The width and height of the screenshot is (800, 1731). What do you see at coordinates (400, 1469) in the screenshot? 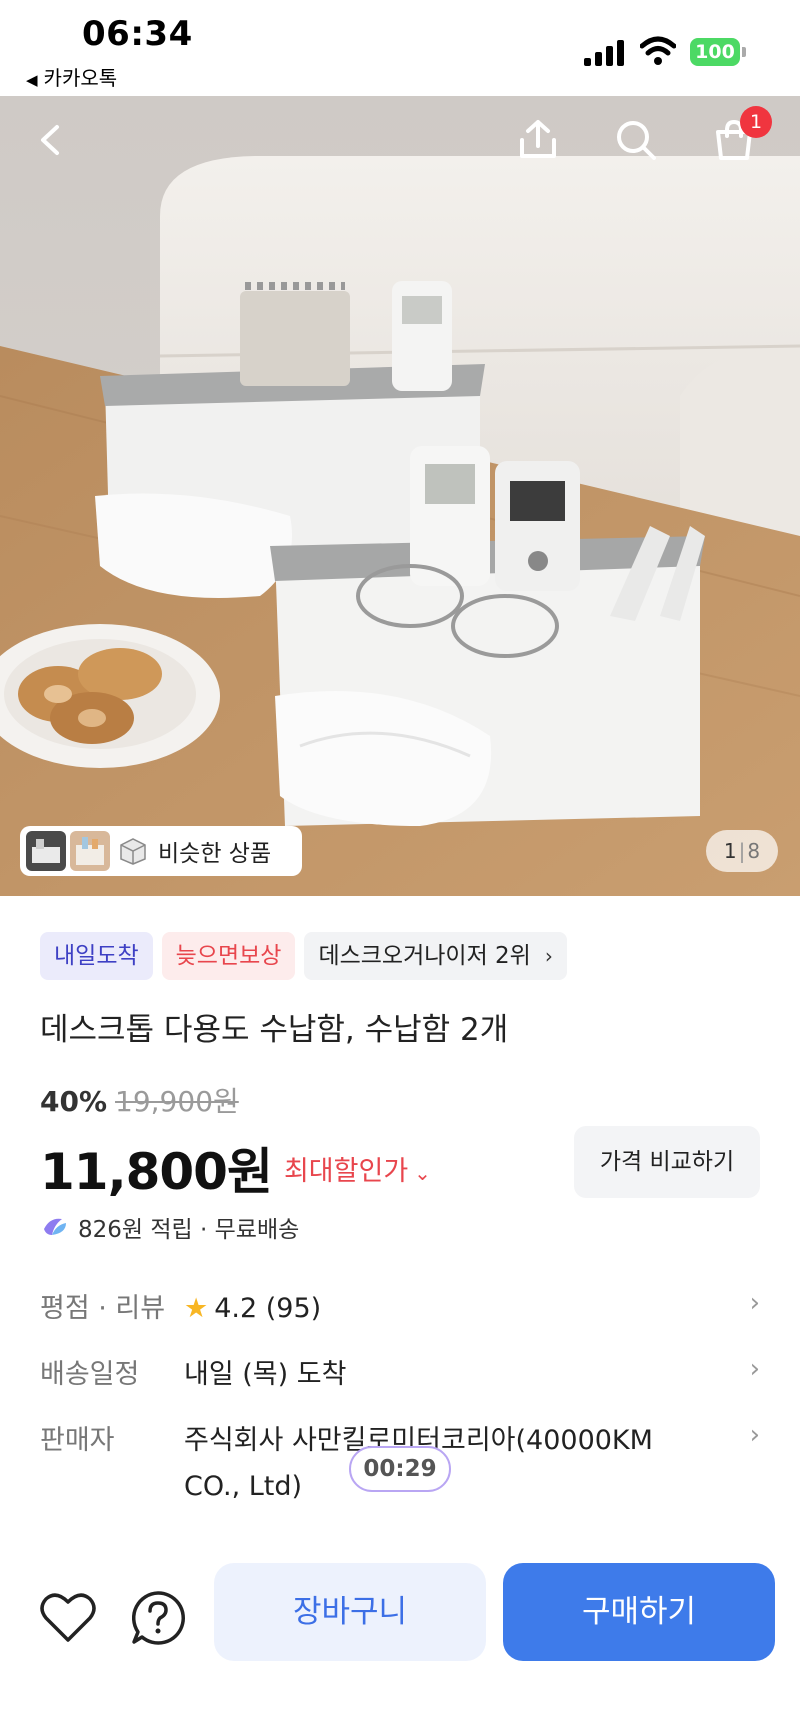
I see `timer-pill: 00:29` at bounding box center [400, 1469].